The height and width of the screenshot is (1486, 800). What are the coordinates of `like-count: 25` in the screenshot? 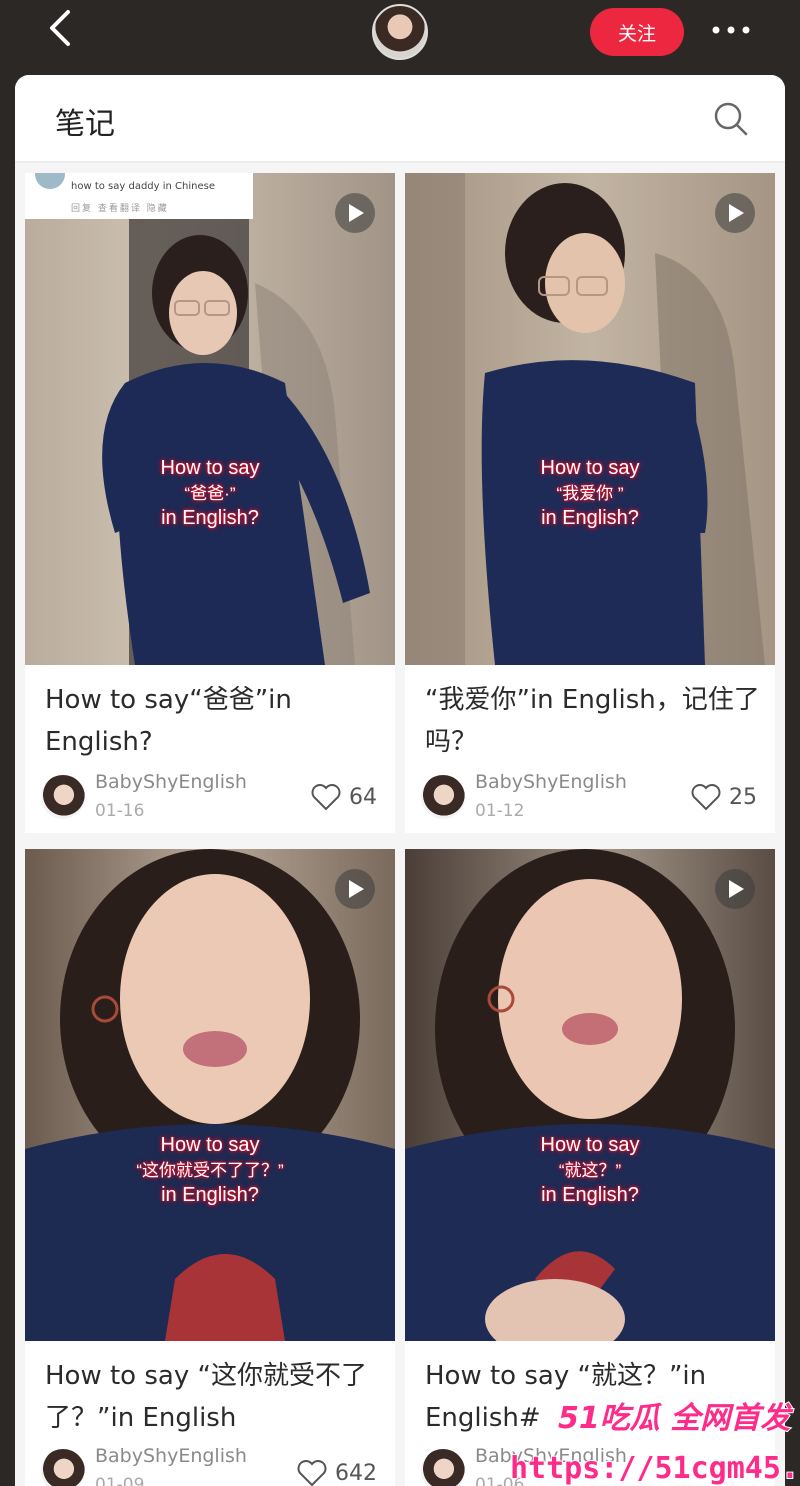 It's located at (743, 797).